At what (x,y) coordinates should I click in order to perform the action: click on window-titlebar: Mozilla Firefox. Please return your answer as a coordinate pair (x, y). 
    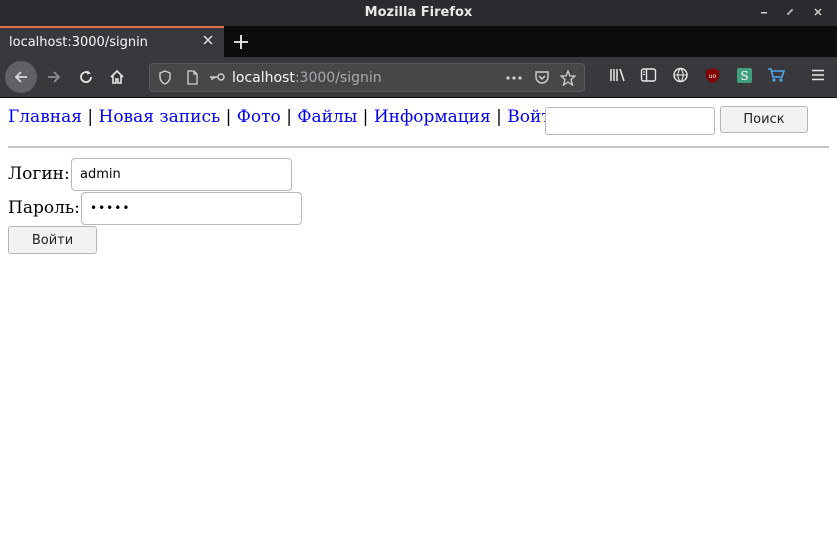
    Looking at the image, I should click on (418, 13).